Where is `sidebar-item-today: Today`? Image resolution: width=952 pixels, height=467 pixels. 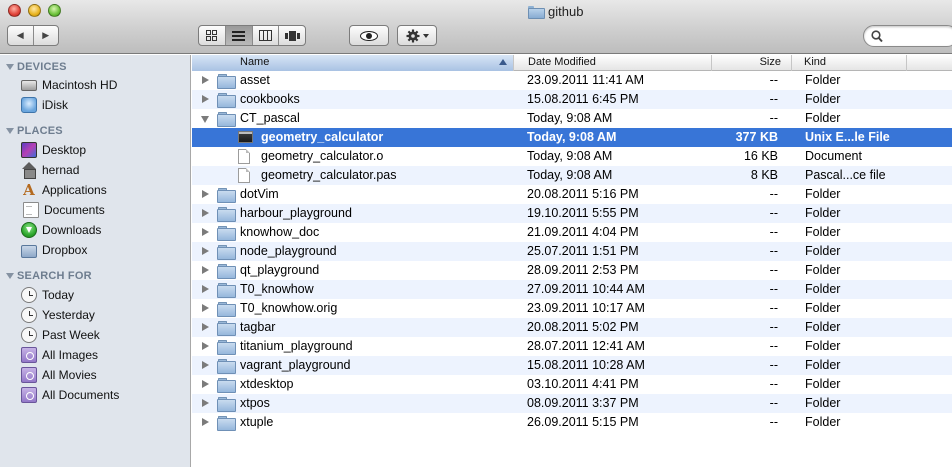
sidebar-item-today: Today is located at coordinates (103, 295).